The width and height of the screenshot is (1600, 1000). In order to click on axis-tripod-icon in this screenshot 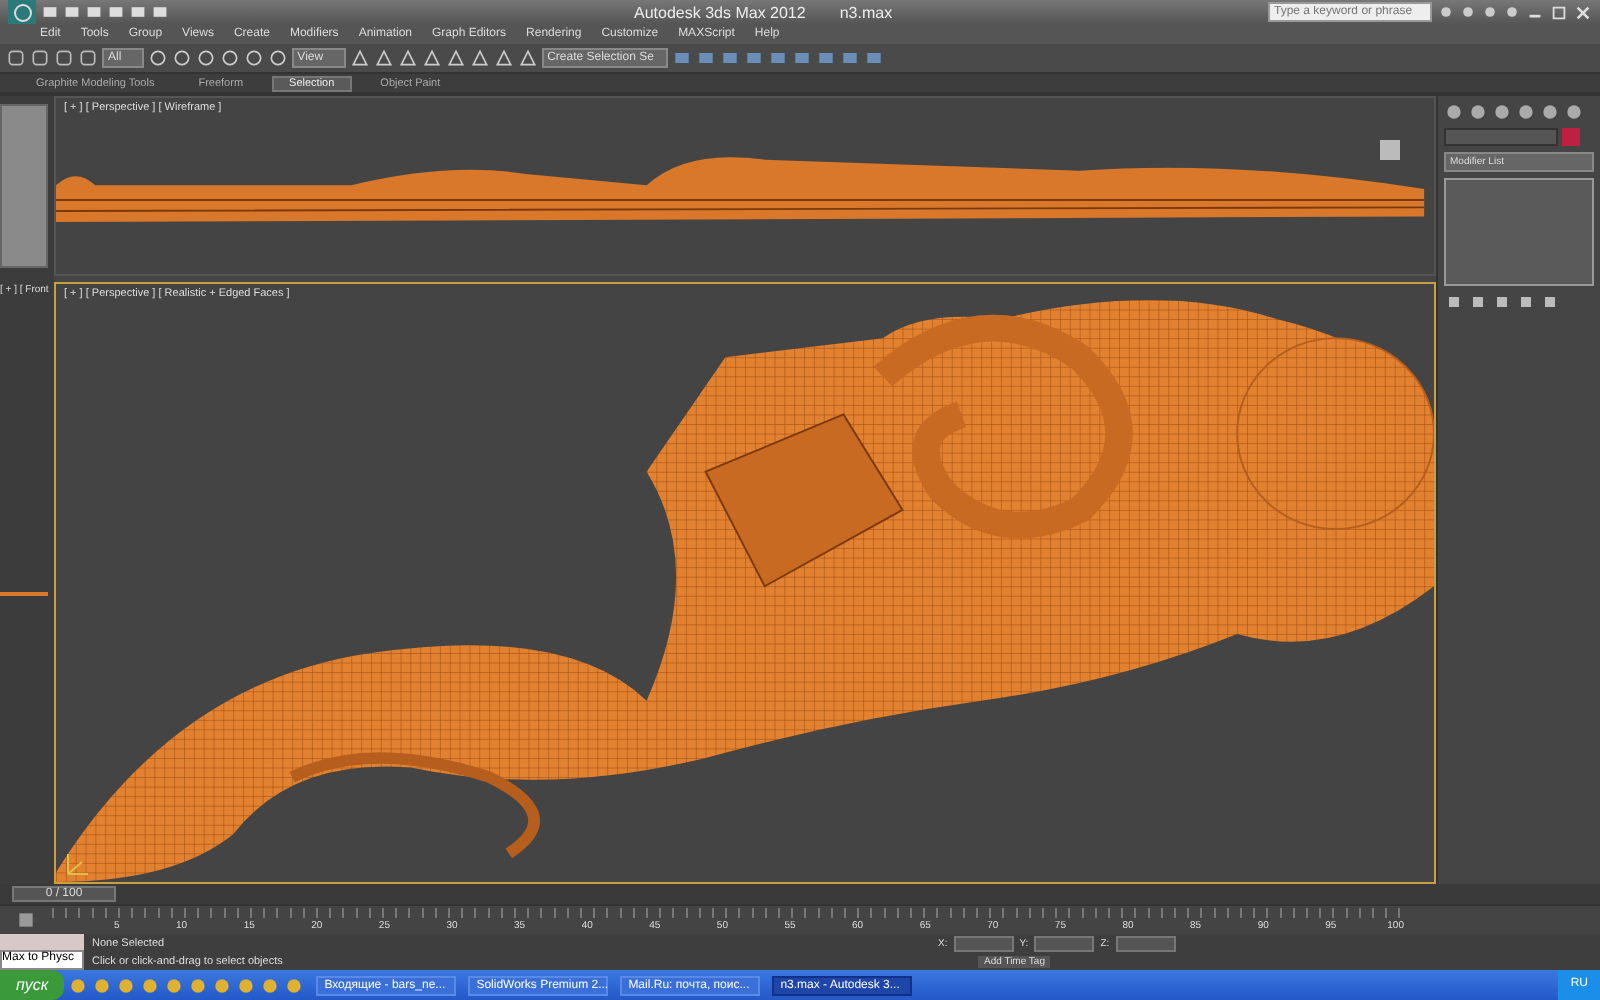, I will do `click(78, 864)`.